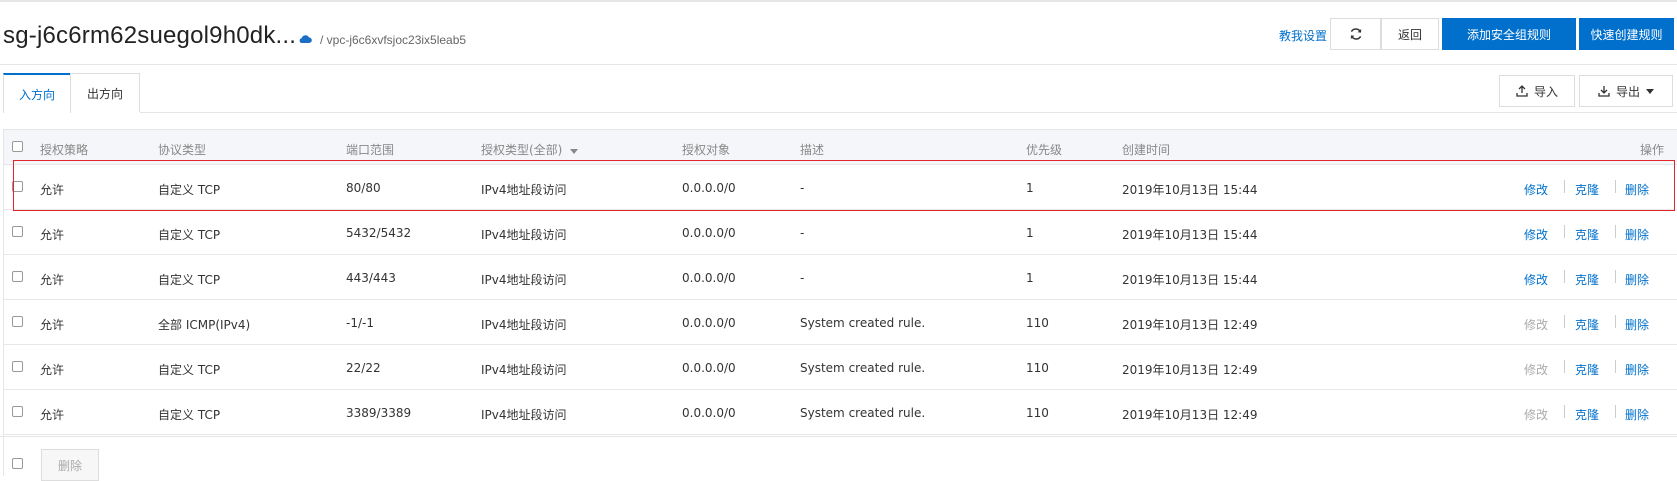 The width and height of the screenshot is (1677, 481). I want to click on import-button: 导入, so click(1537, 91).